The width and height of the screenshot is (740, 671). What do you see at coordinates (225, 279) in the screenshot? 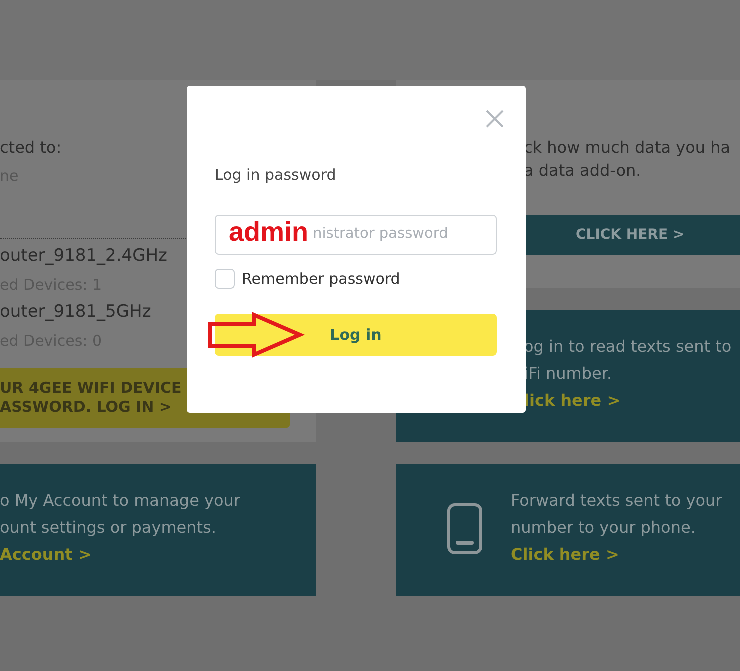
I see `remember-checkbox` at bounding box center [225, 279].